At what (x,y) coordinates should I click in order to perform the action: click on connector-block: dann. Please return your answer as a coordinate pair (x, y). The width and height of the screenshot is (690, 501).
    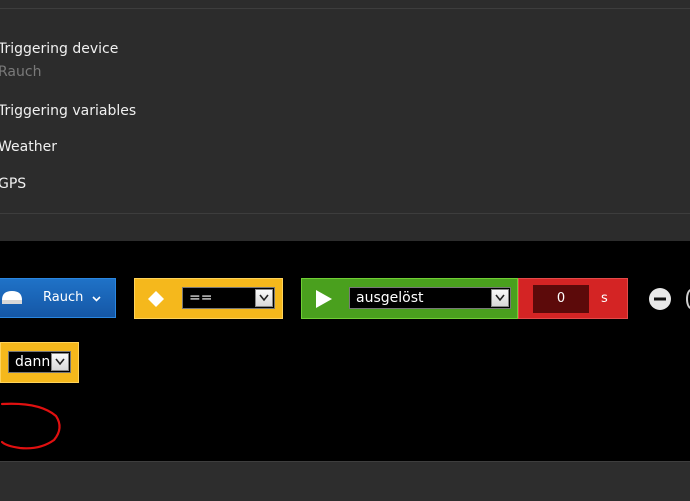
    Looking at the image, I should click on (39, 362).